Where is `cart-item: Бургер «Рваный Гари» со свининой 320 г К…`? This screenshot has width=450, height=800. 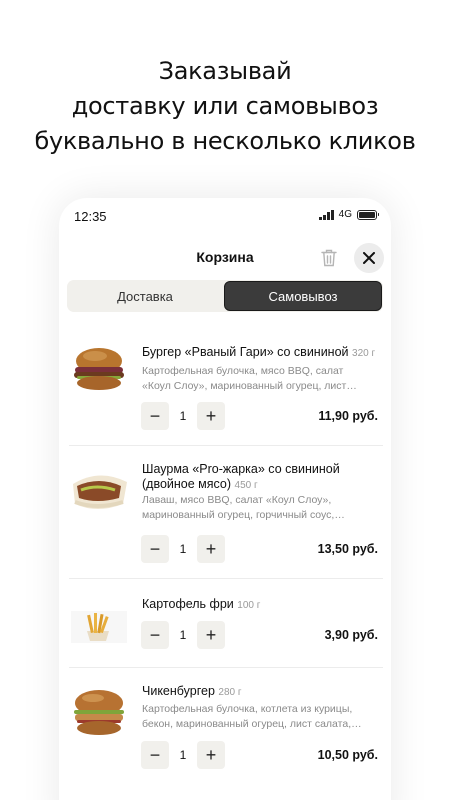 cart-item: Бургер «Рваный Гари» со свининой 320 г К… is located at coordinates (225, 387).